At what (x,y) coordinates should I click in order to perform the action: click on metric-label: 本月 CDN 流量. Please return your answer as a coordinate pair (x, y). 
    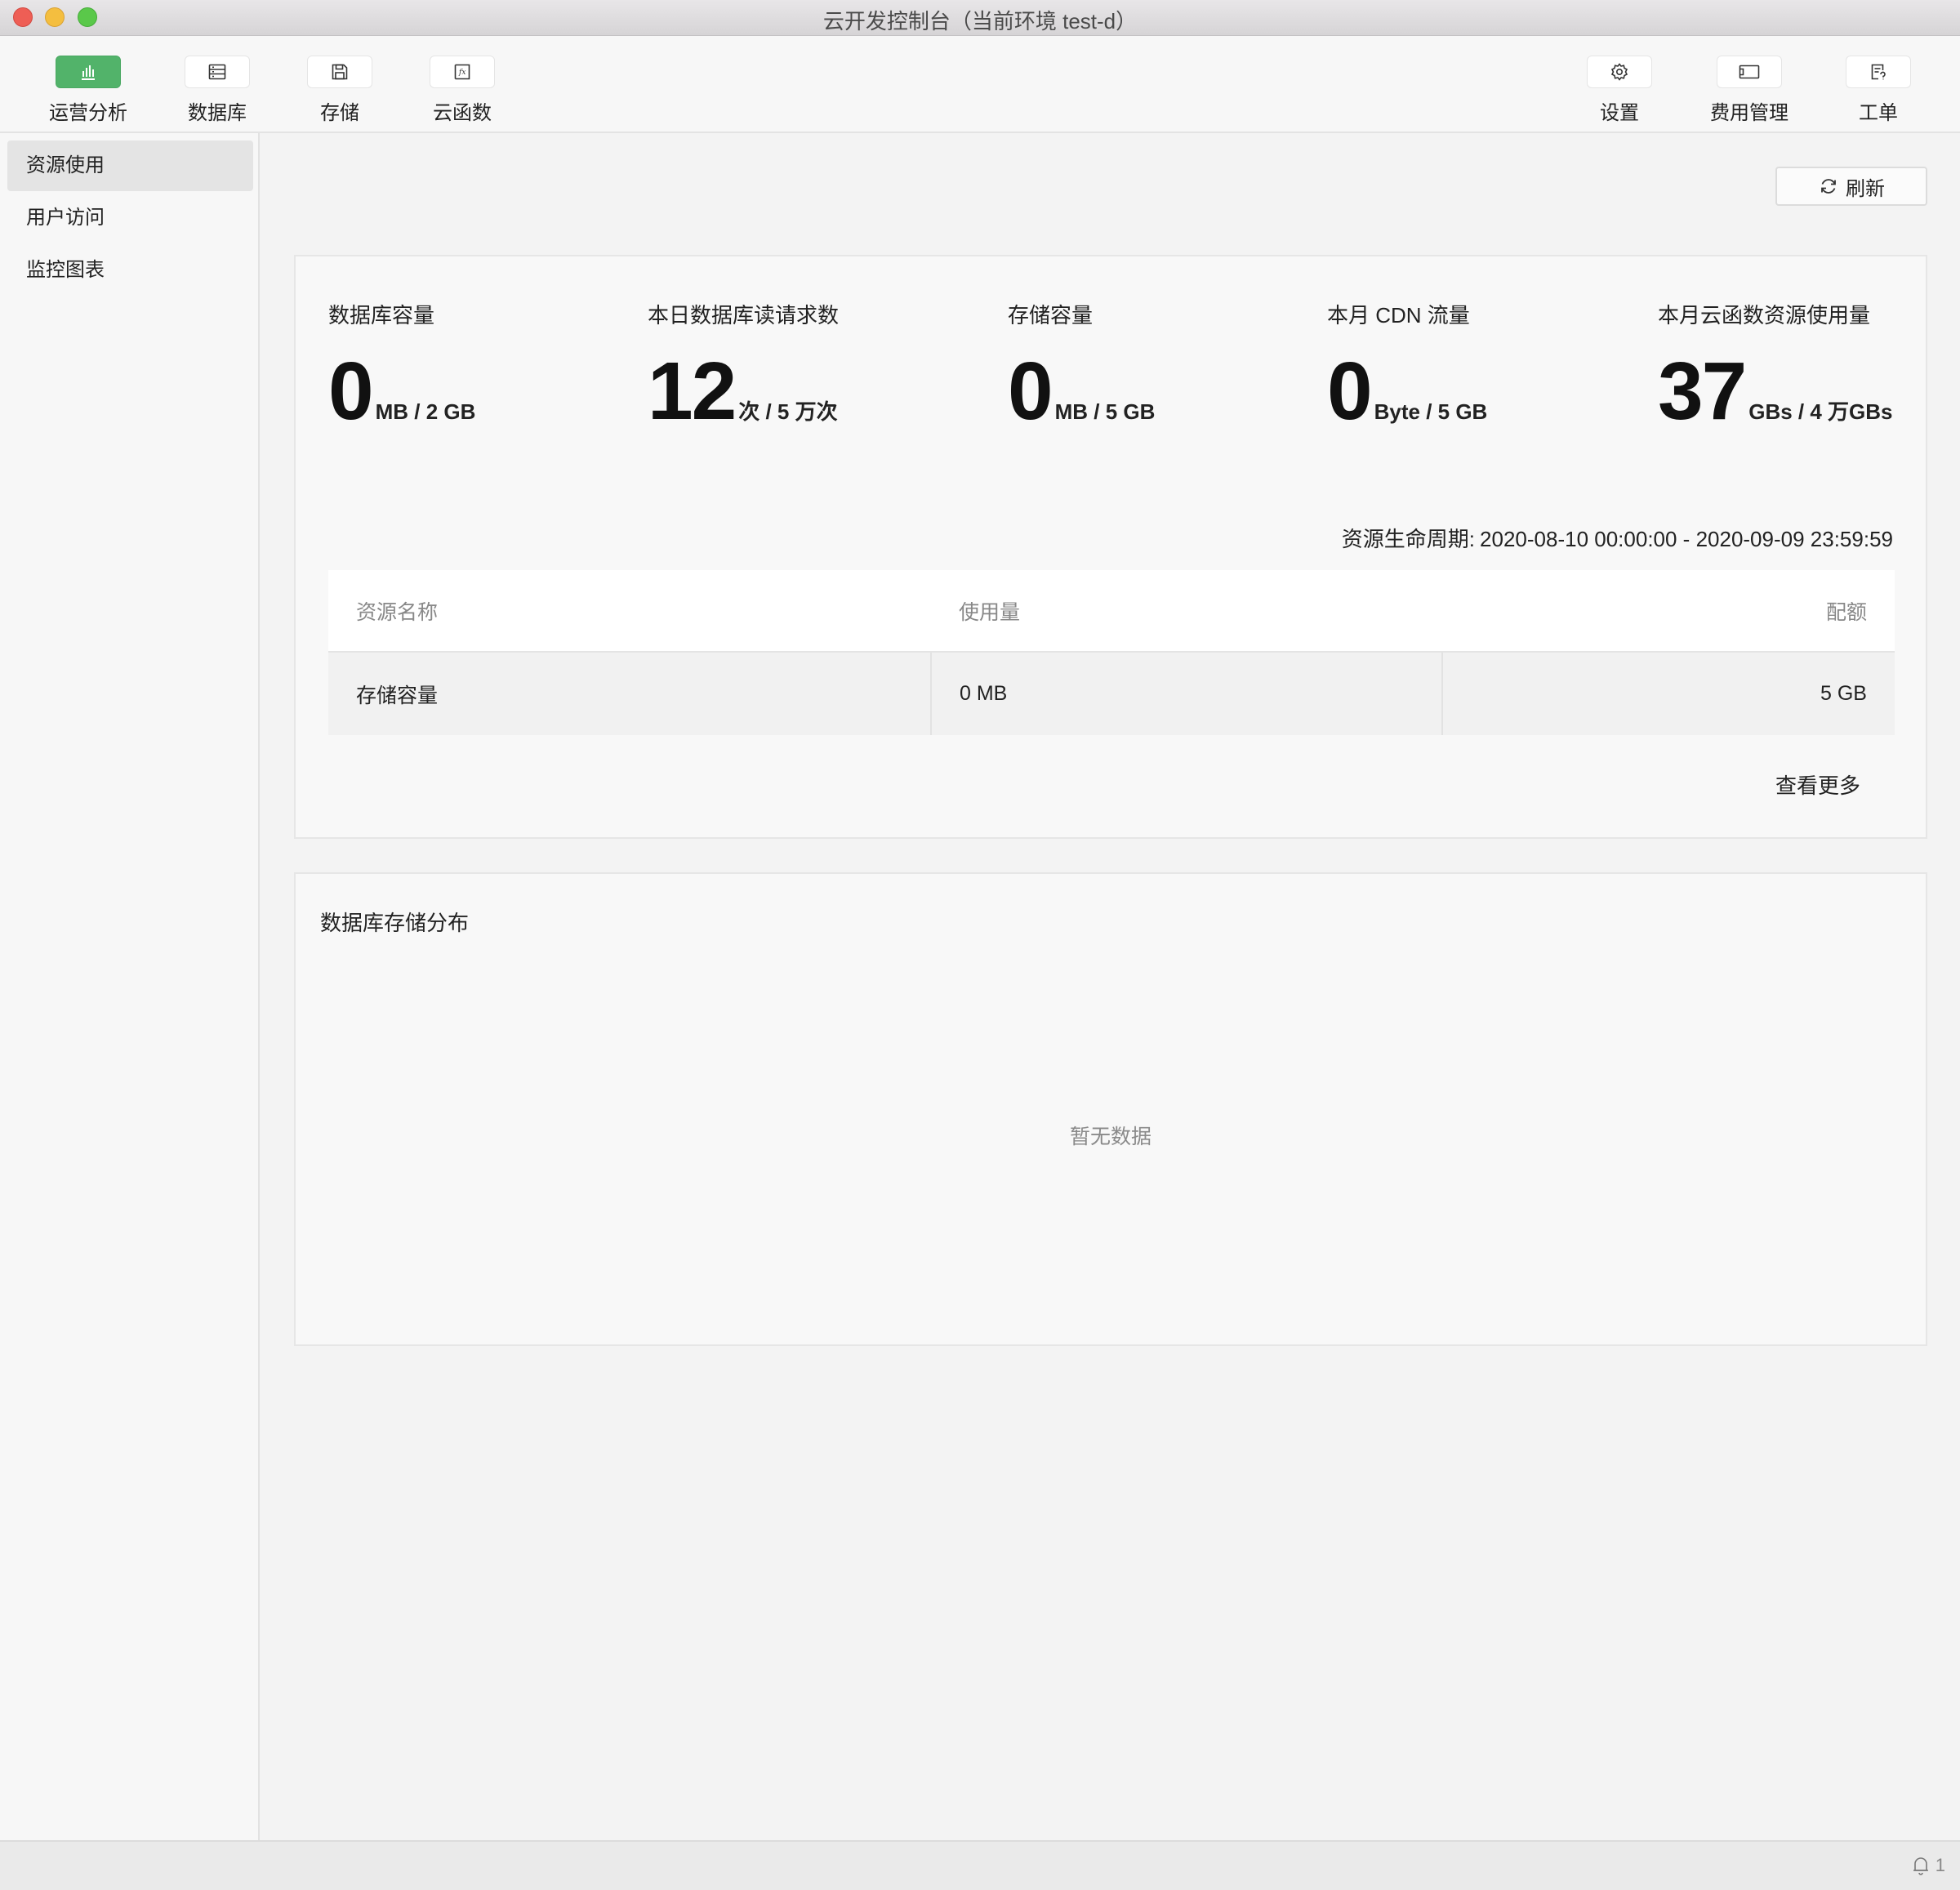
    Looking at the image, I should click on (1398, 315).